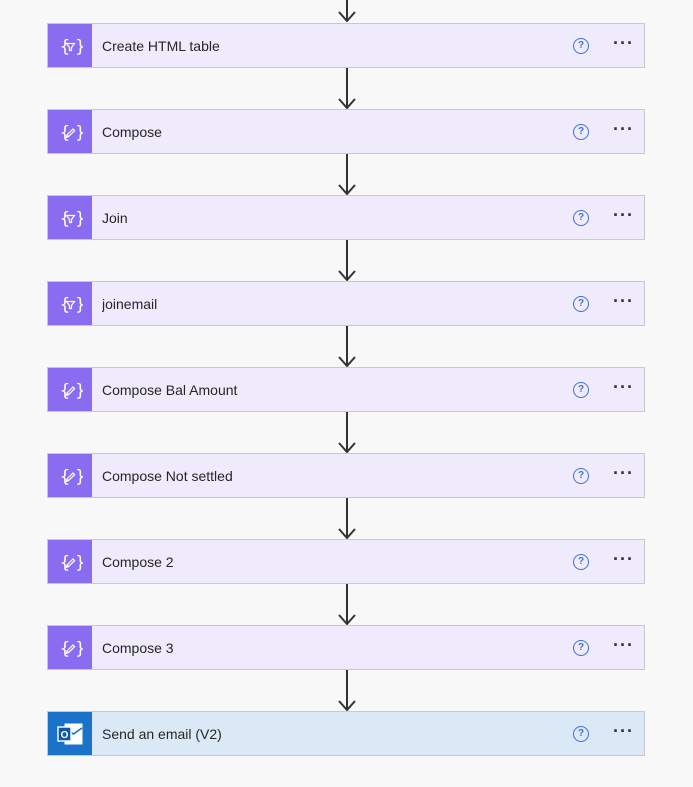 The height and width of the screenshot is (787, 693). What do you see at coordinates (170, 389) in the screenshot?
I see `flow-step-label: Compose Bal Amount` at bounding box center [170, 389].